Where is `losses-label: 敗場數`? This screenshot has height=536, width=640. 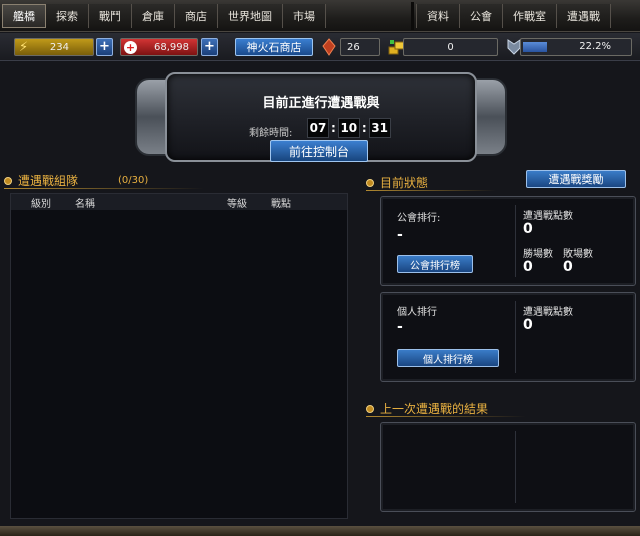 losses-label: 敗場數 is located at coordinates (578, 254).